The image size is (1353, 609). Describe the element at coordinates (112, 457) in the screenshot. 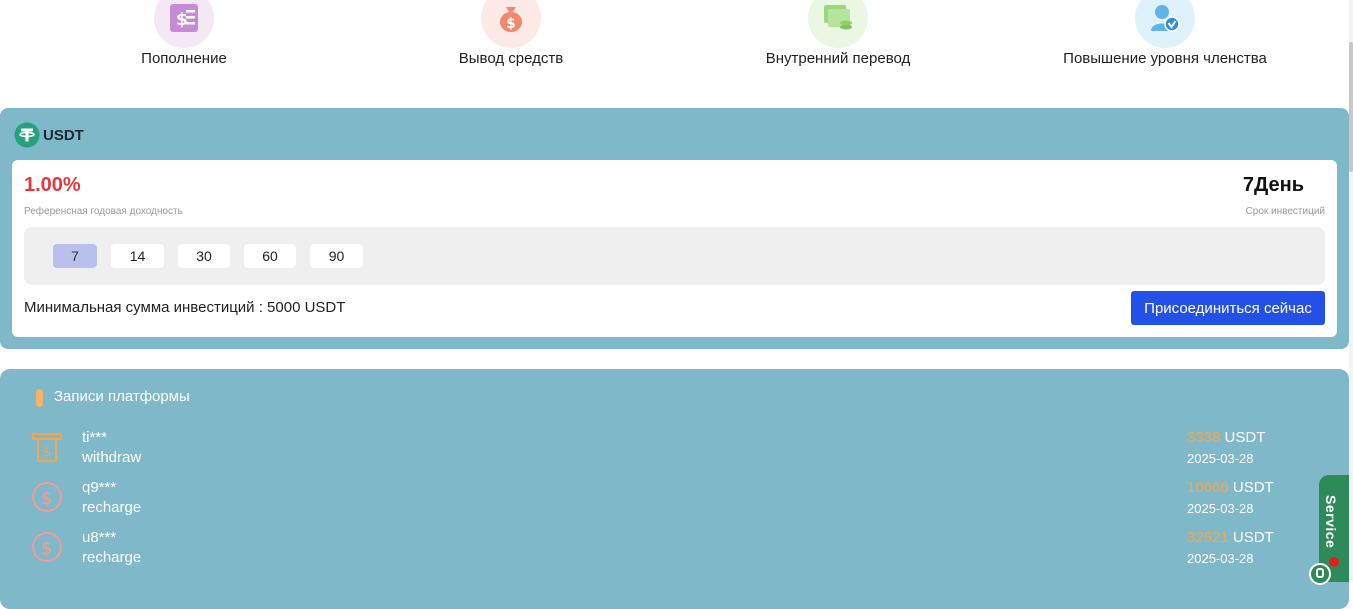

I see `record-type: withdraw` at that location.